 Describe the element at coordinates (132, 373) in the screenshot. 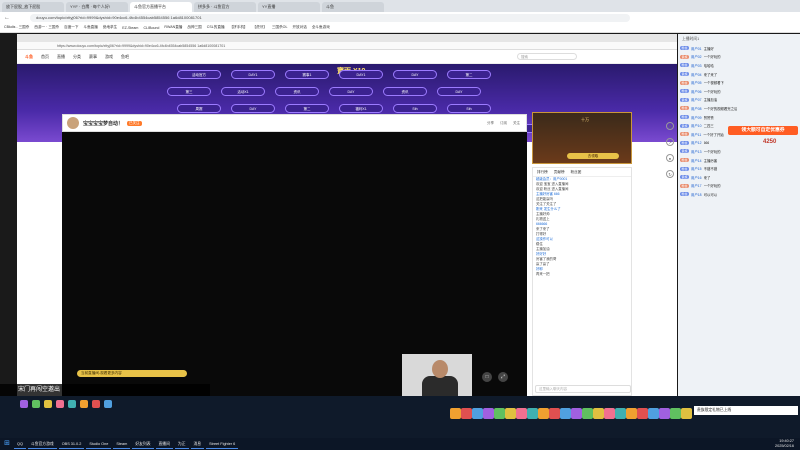

I see `video-info-bar: 当前直播间-观看更多内容` at that location.